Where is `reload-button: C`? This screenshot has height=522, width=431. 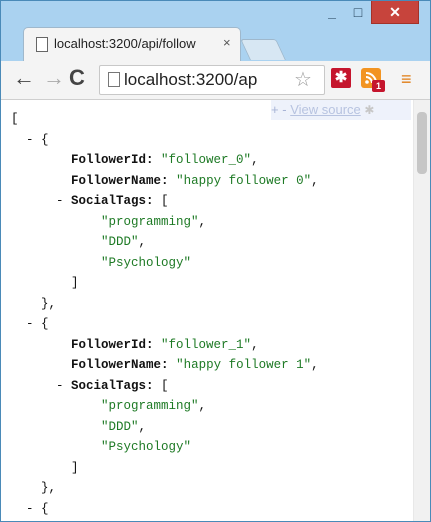 reload-button: C is located at coordinates (77, 78).